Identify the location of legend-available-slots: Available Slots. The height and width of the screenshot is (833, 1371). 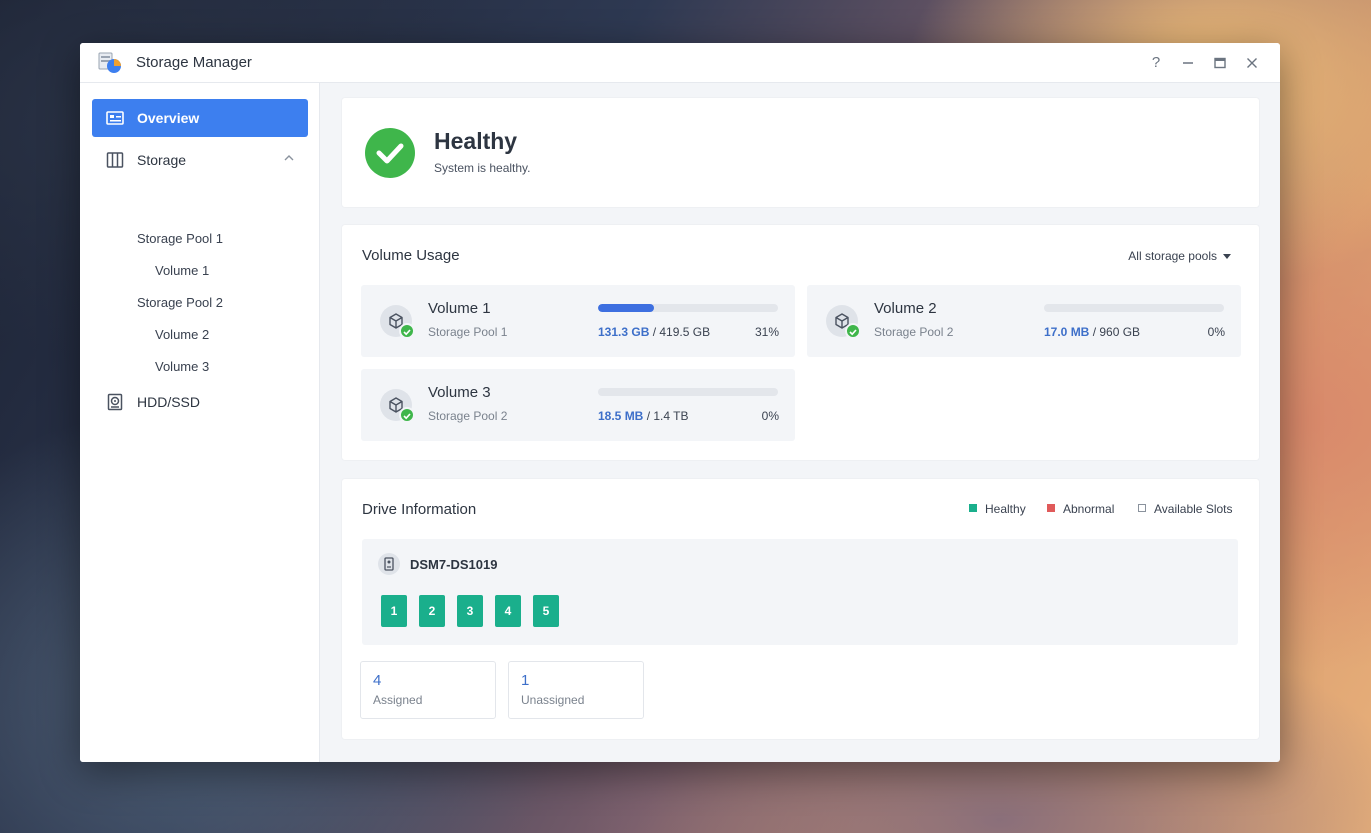
(1185, 509).